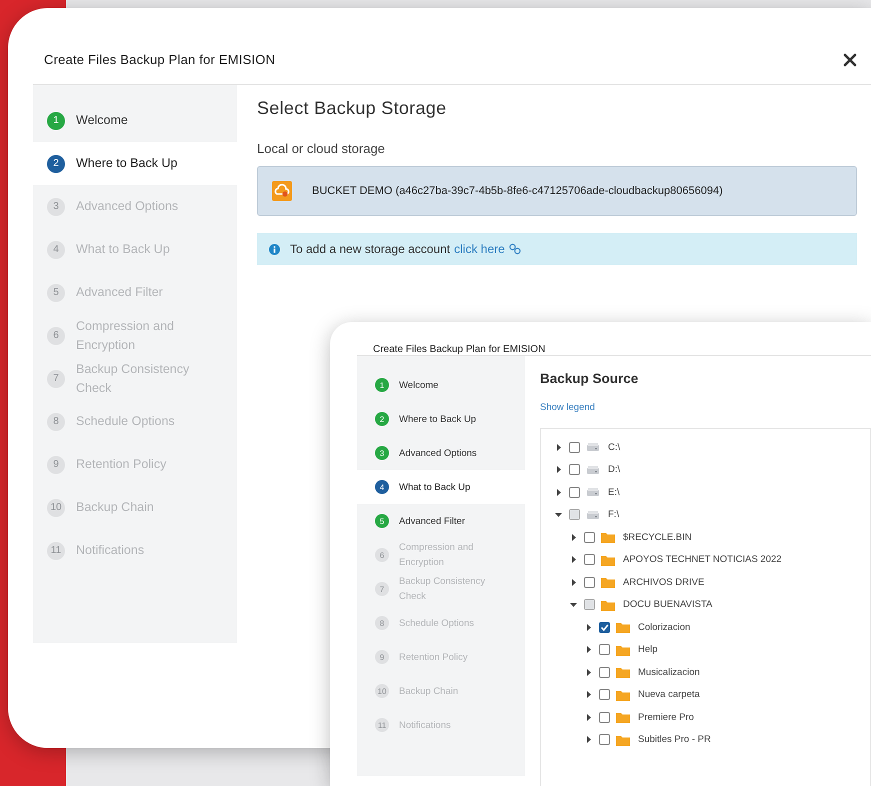 Image resolution: width=871 pixels, height=786 pixels. I want to click on show-legend-link: Show legend, so click(567, 407).